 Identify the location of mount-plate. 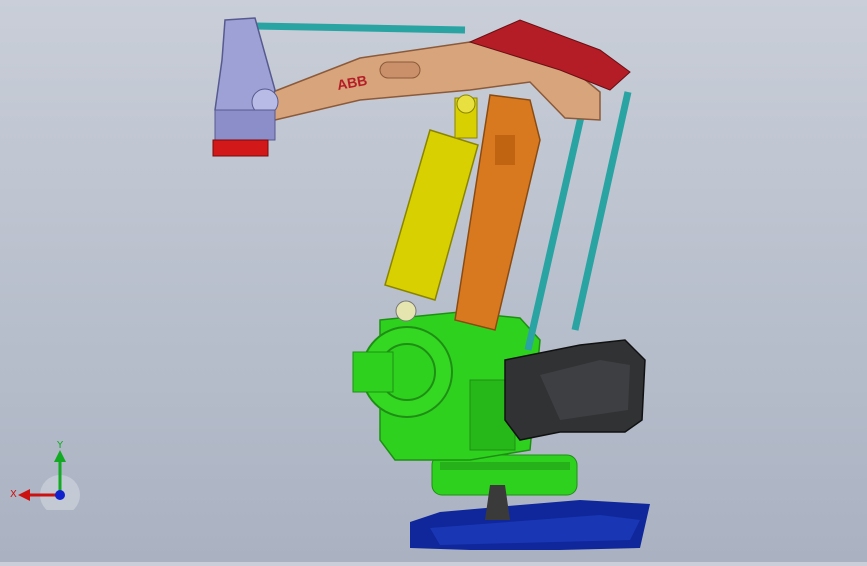
(530, 525).